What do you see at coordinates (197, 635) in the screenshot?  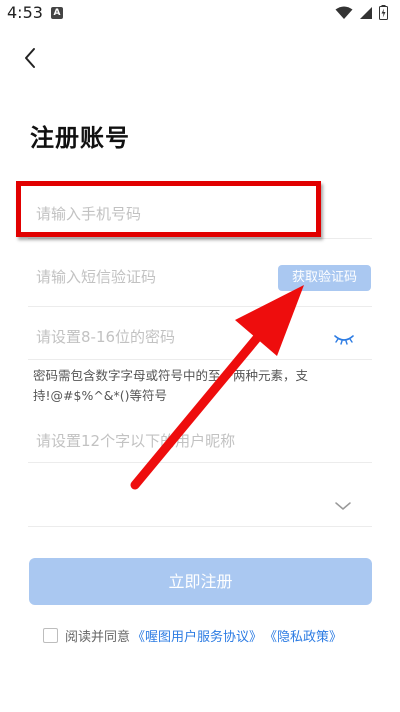 I see `service-agreement-link: 《喔图用户服务协议》` at bounding box center [197, 635].